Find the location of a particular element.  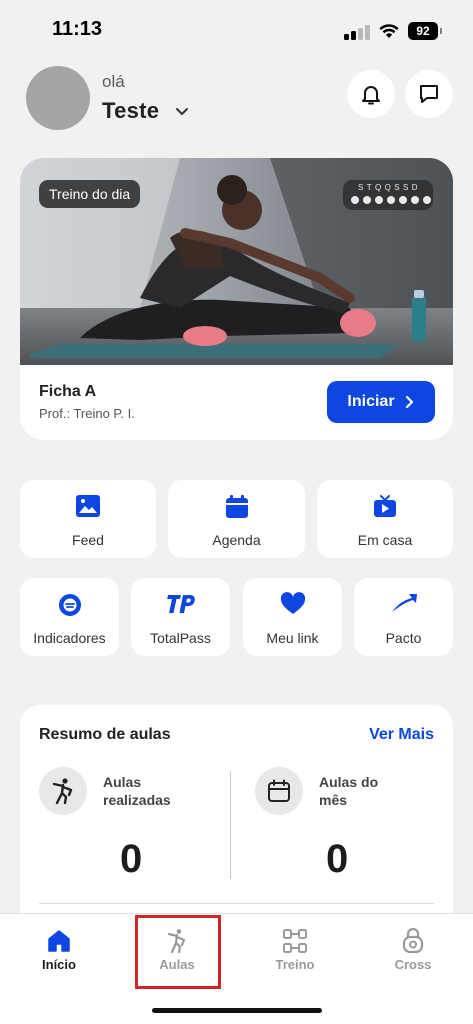

classes-done-value: 0 is located at coordinates (131, 859).